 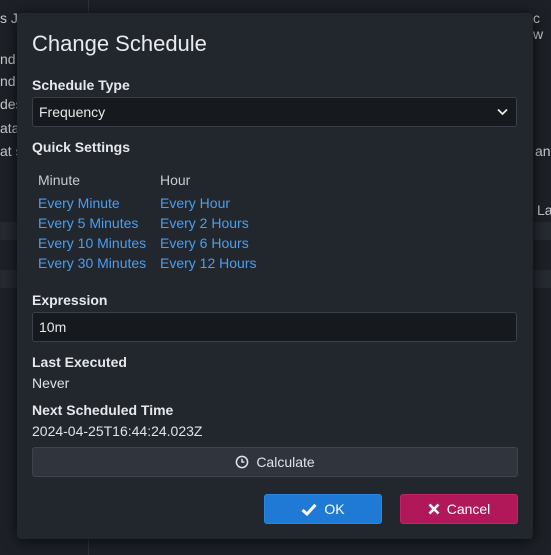 What do you see at coordinates (204, 223) in the screenshot?
I see `every-2-hours-link: Every 2 Hours` at bounding box center [204, 223].